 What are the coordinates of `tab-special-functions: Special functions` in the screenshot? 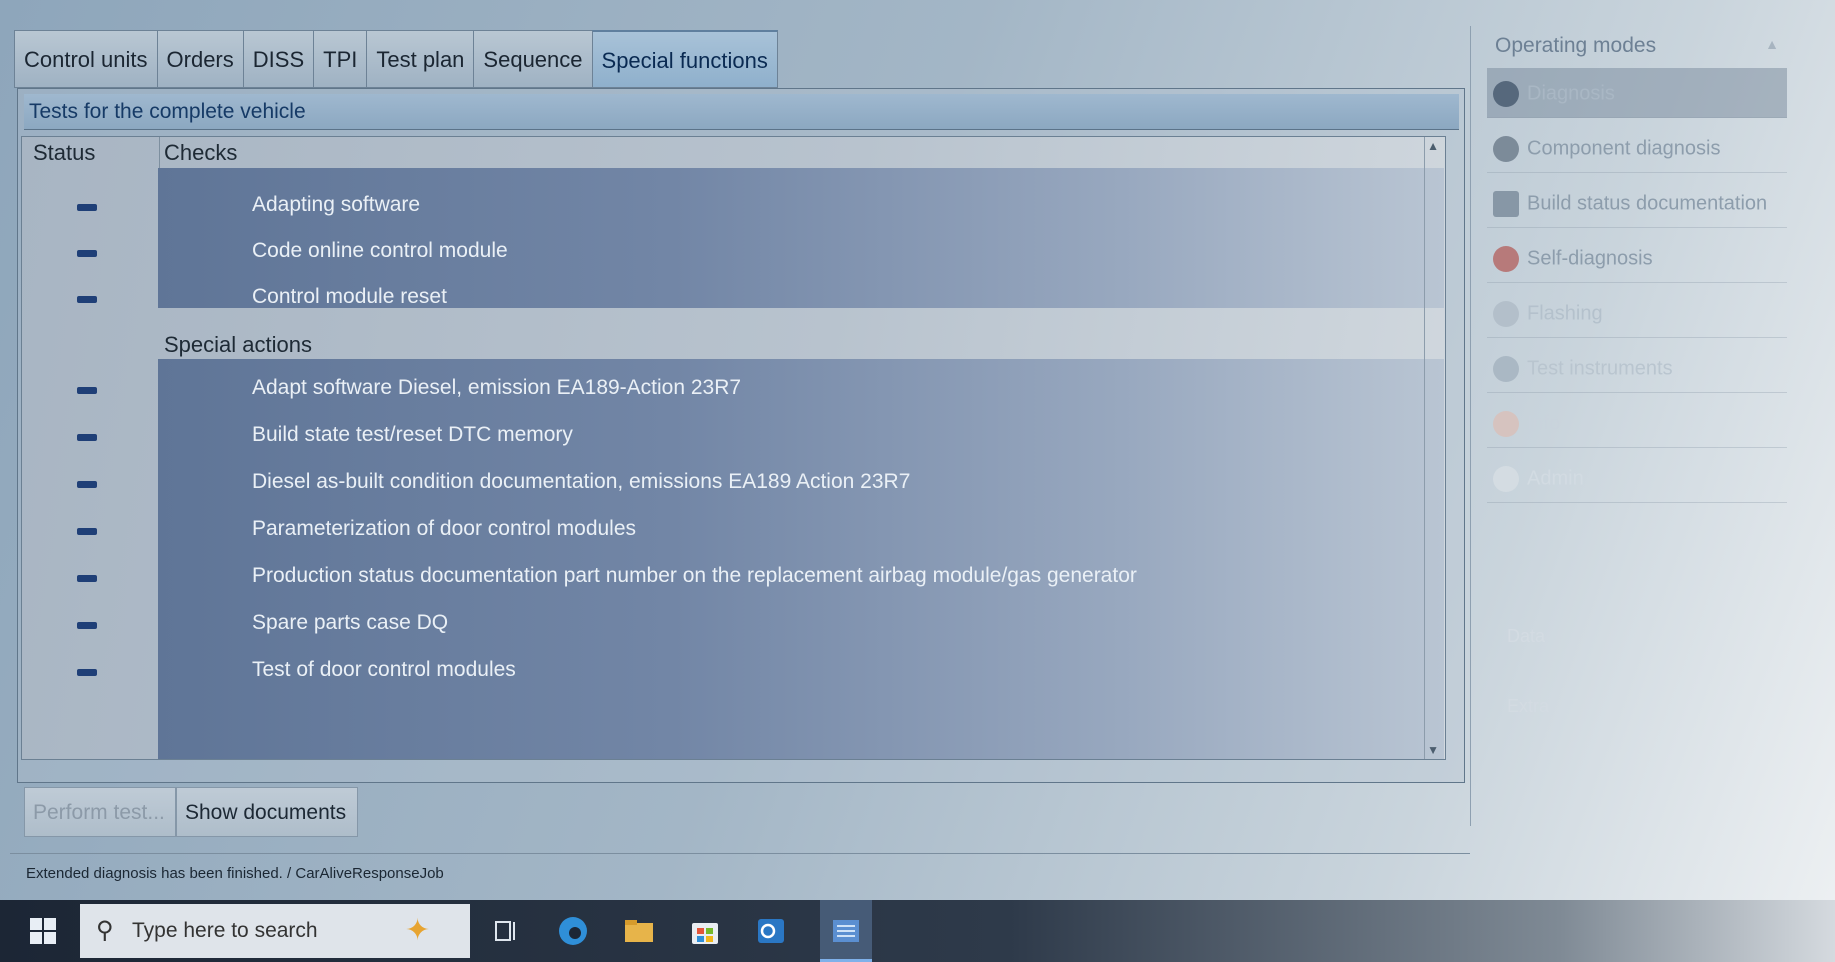 It's located at (684, 59).